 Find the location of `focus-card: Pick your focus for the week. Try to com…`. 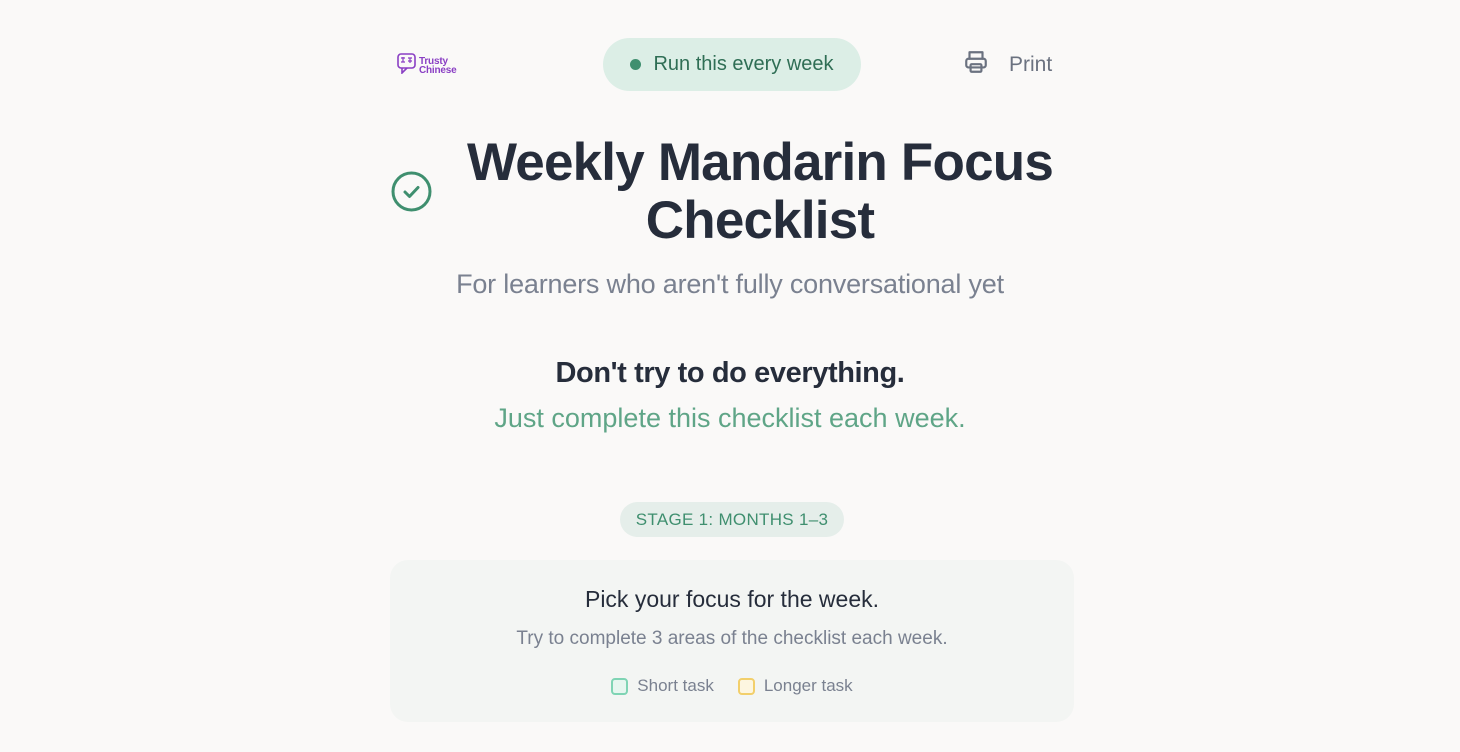

focus-card: Pick your focus for the week. Try to com… is located at coordinates (732, 641).